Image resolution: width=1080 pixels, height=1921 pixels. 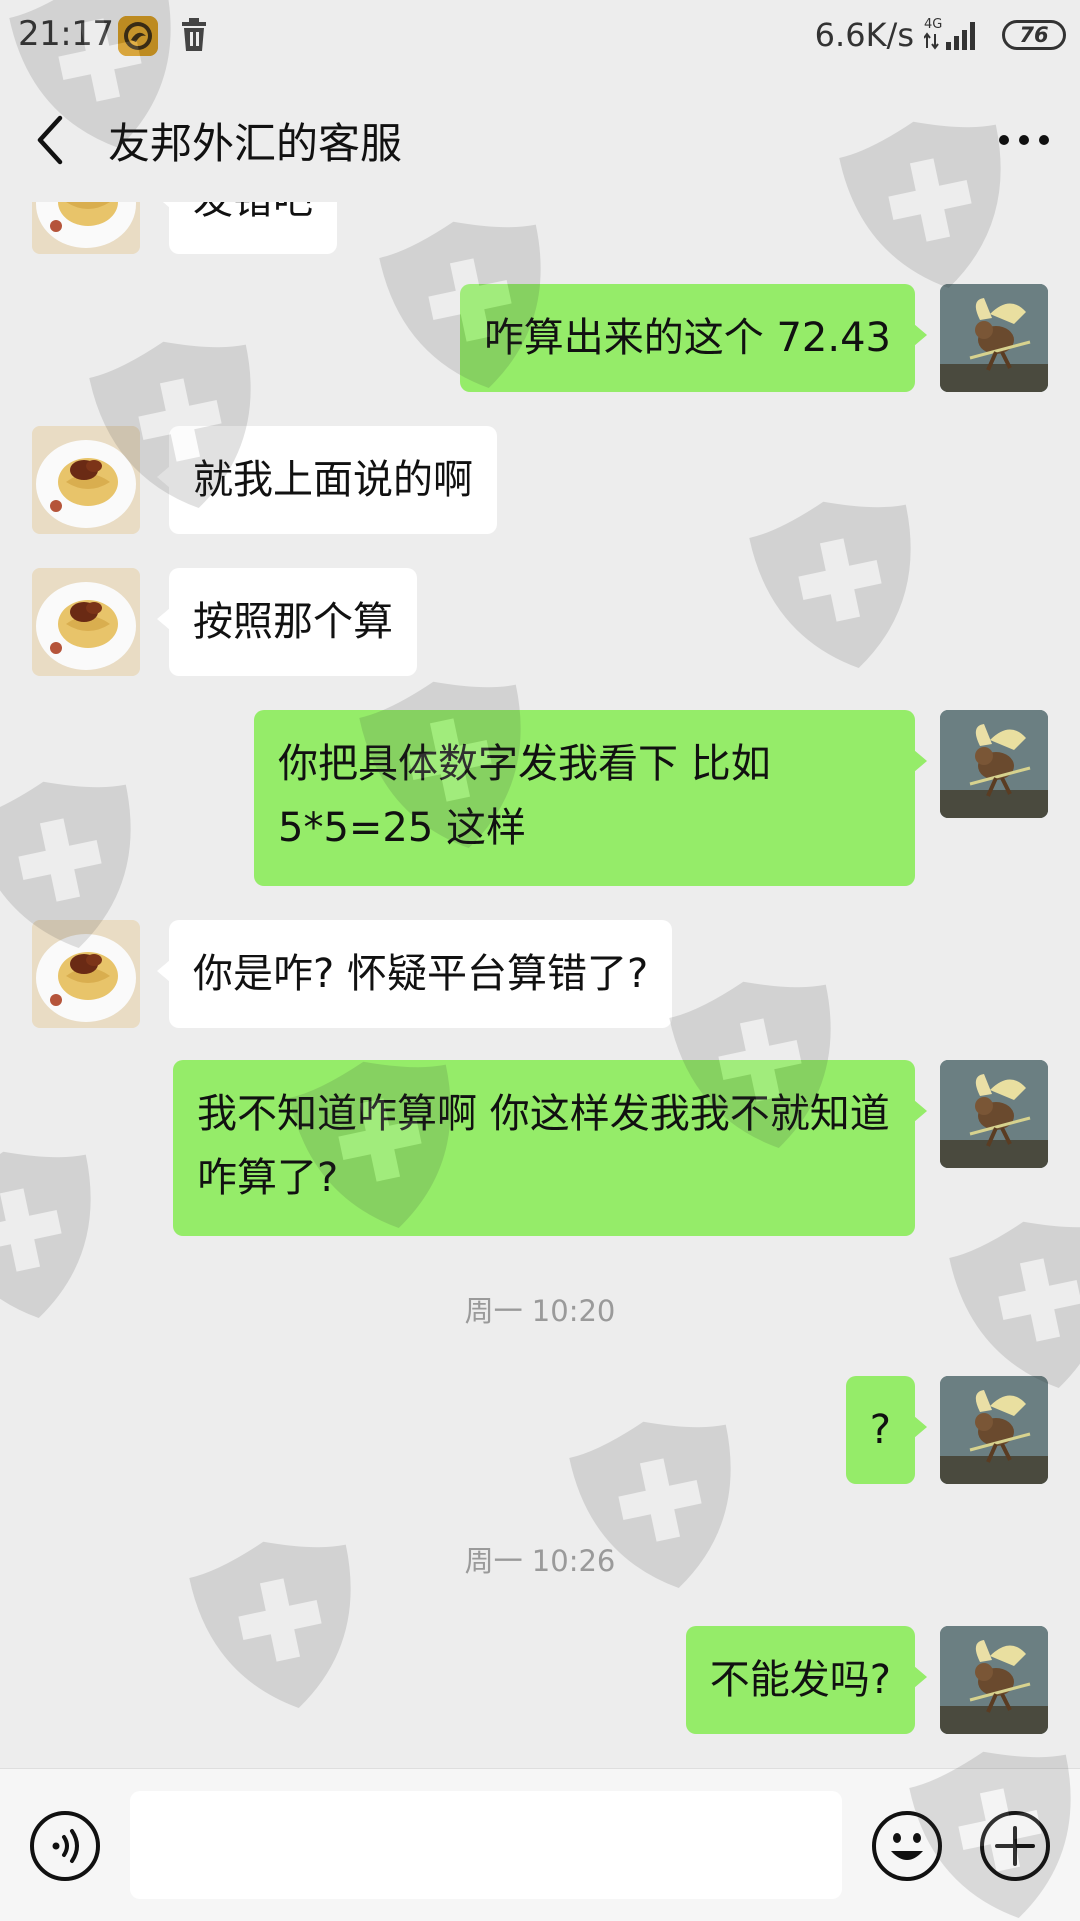 I want to click on message-bubble: 不能发吗?, so click(x=806, y=1680).